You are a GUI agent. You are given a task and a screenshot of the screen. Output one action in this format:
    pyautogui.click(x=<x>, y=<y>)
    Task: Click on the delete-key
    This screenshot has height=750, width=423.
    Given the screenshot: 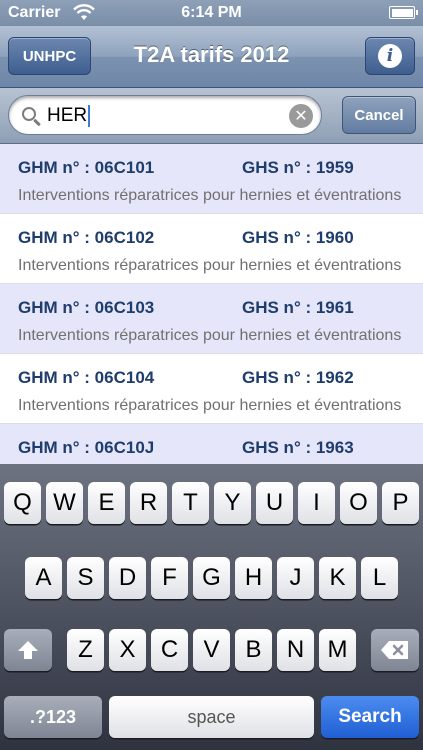 What is the action you would take?
    pyautogui.click(x=395, y=650)
    